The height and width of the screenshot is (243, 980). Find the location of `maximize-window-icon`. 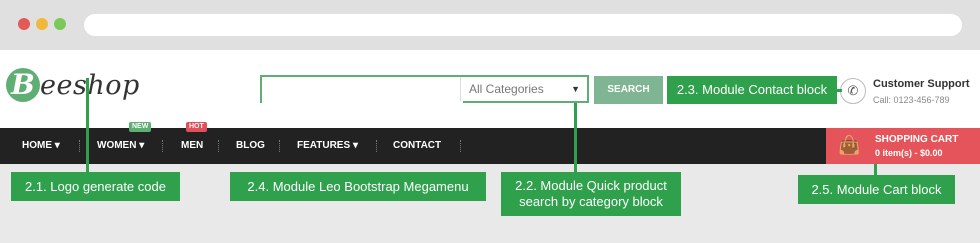

maximize-window-icon is located at coordinates (60, 24).